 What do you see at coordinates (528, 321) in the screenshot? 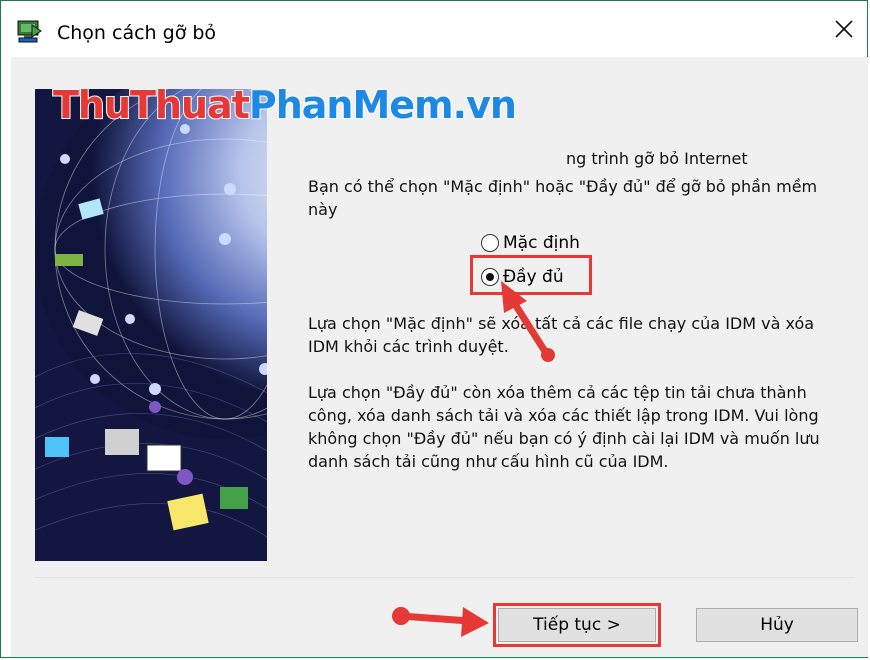
I see `arrow-to-full-option` at bounding box center [528, 321].